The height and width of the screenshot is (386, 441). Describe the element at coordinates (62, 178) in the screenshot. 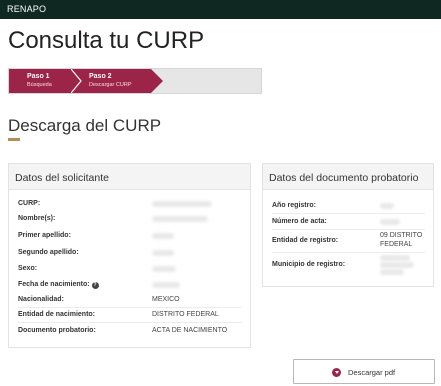

I see `solicitante-panel-title: Datos del solicitante` at that location.